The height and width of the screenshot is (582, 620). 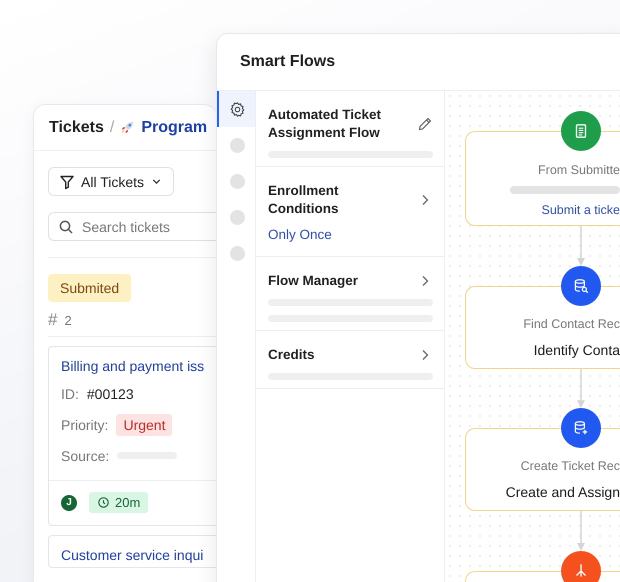 I want to click on node-caption: Create Ticket Rec, so click(x=570, y=466).